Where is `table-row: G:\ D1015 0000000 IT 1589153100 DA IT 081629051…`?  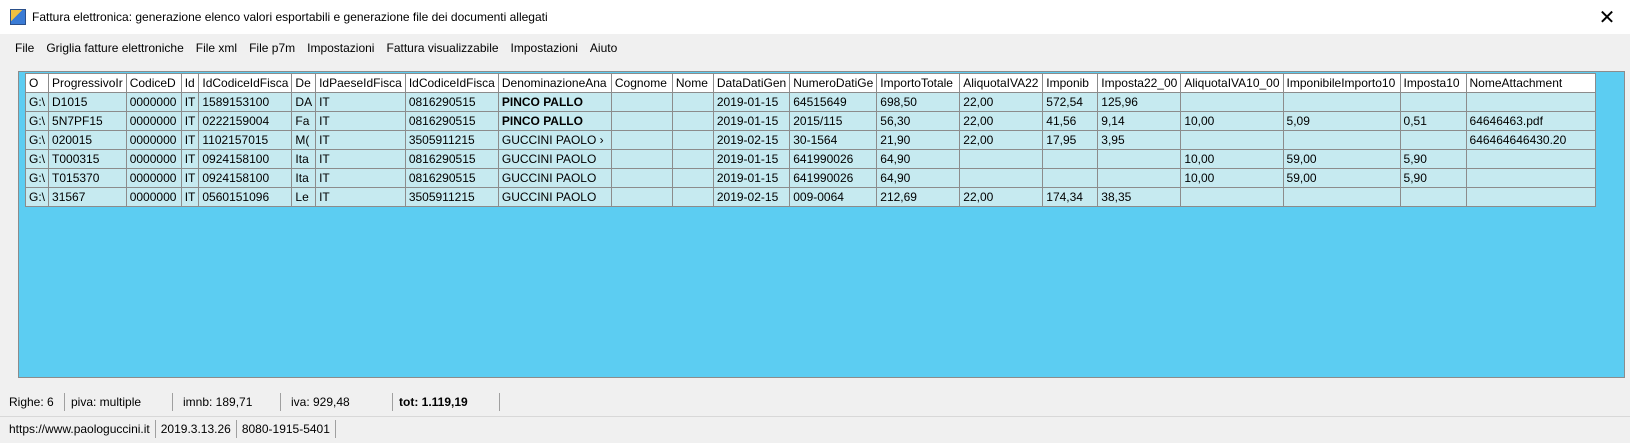 table-row: G:\ D1015 0000000 IT 1589153100 DA IT 081629051… is located at coordinates (810, 102).